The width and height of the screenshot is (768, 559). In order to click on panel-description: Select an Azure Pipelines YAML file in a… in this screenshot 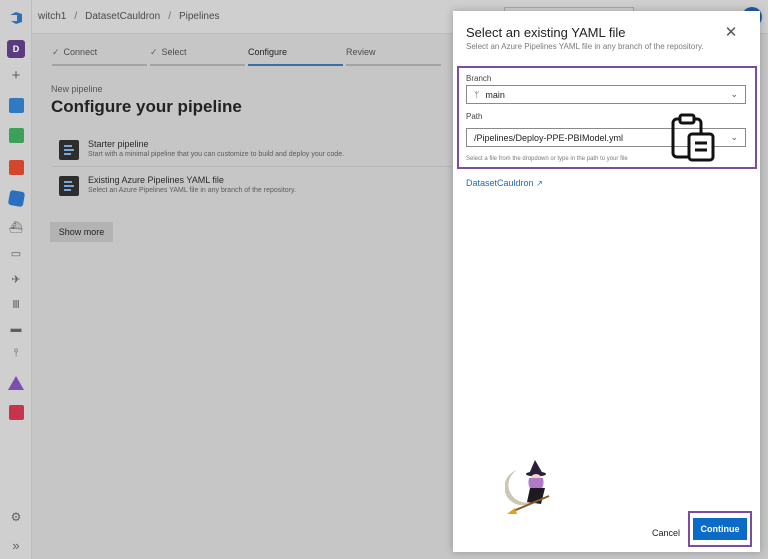, I will do `click(585, 46)`.